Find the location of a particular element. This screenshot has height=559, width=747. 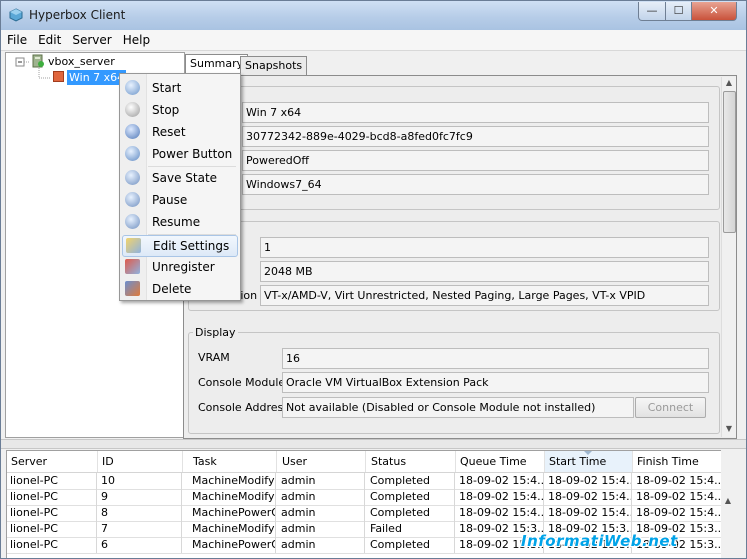

menu-item-resume: Resume is located at coordinates (180, 222).